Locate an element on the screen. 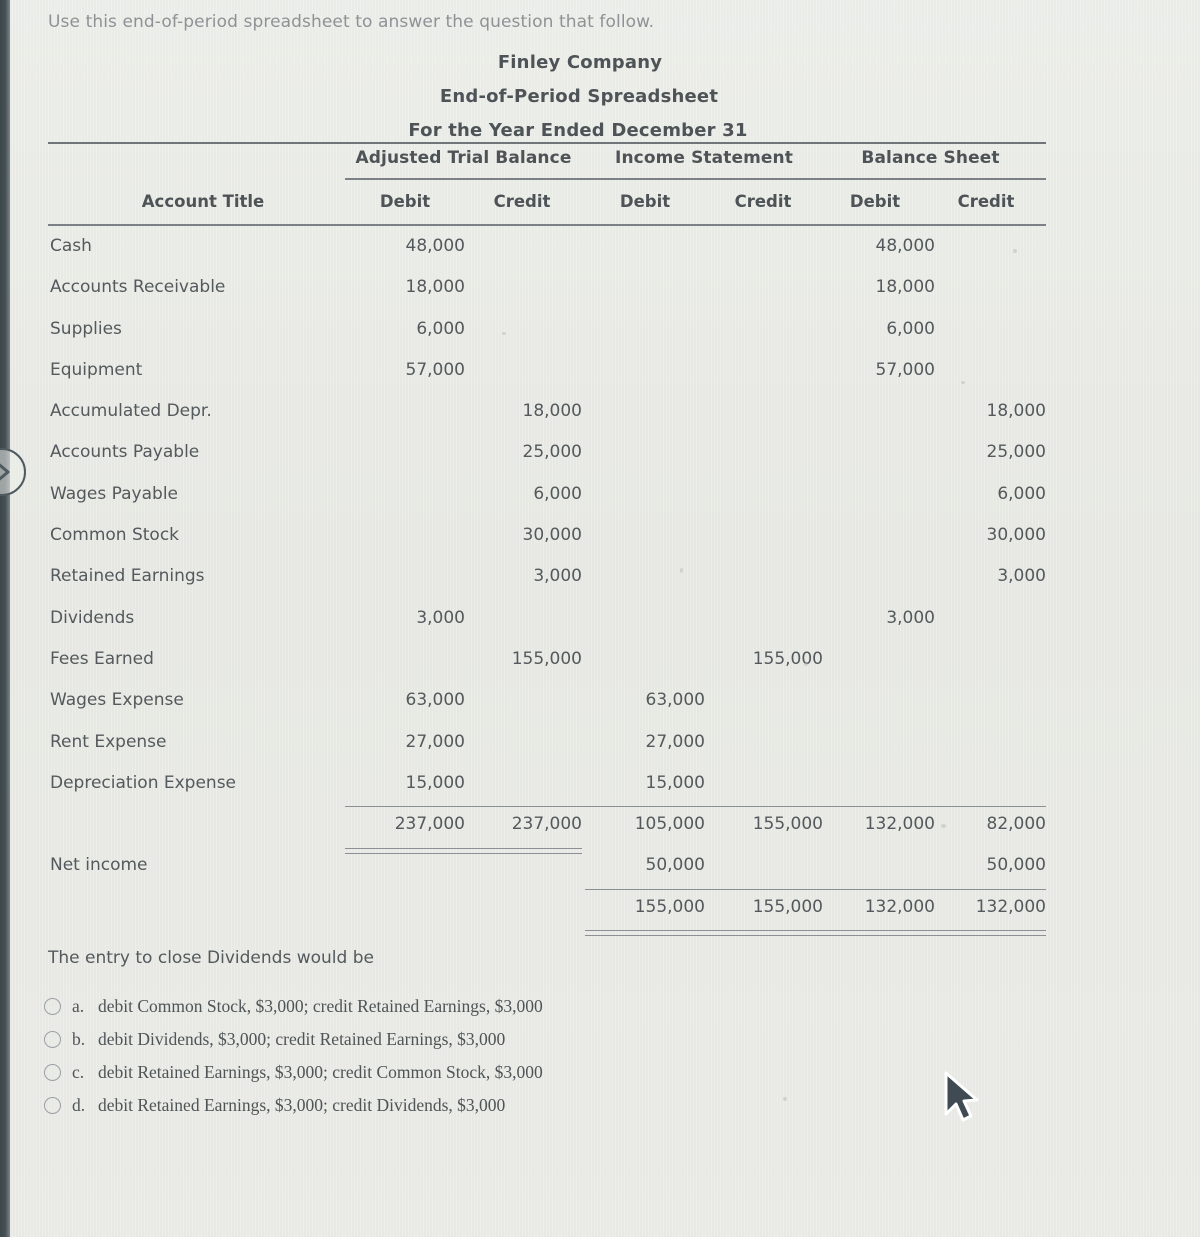  atb-debit-cell: 237,000 is located at coordinates (429, 824).